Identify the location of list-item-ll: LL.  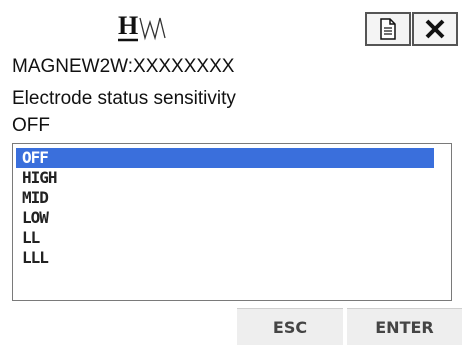
(225, 238).